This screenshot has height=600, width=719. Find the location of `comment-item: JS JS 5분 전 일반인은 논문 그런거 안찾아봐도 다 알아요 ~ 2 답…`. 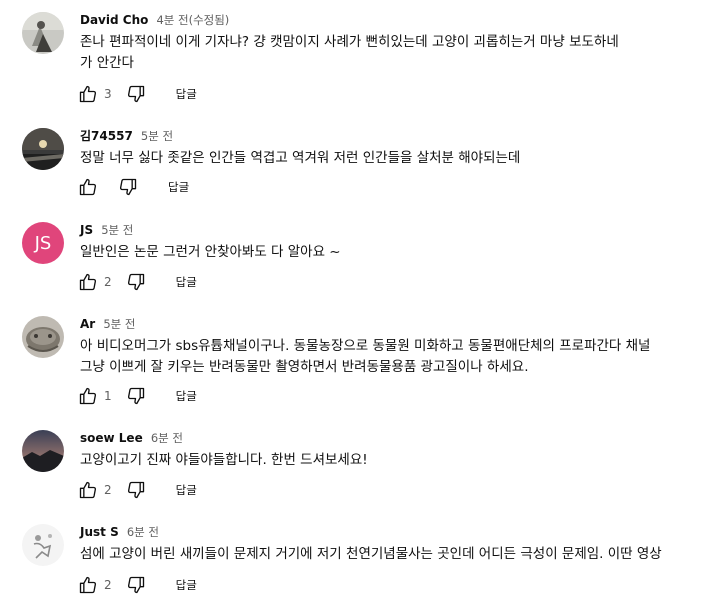

comment-item: JS JS 5분 전 일반인은 논문 그런거 안찾아봐도 다 알아요 ~ 2 답… is located at coordinates (359, 260).